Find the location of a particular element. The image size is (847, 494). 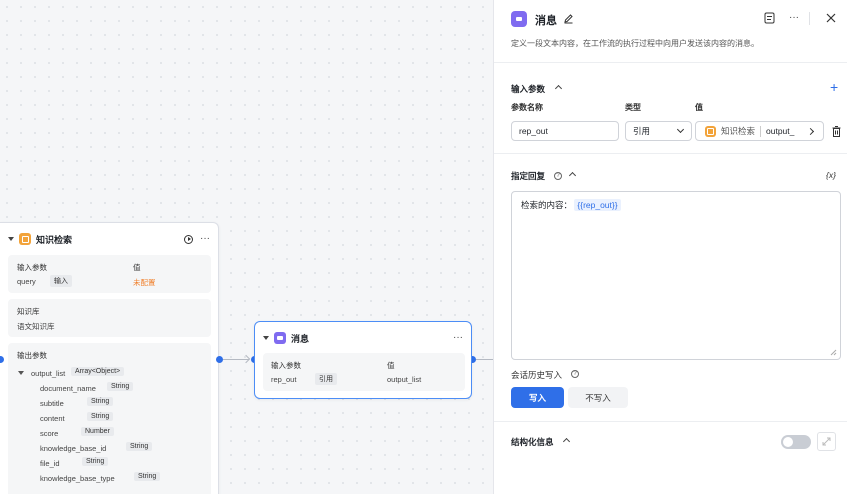

msg-node-title: 消息 is located at coordinates (300, 338).